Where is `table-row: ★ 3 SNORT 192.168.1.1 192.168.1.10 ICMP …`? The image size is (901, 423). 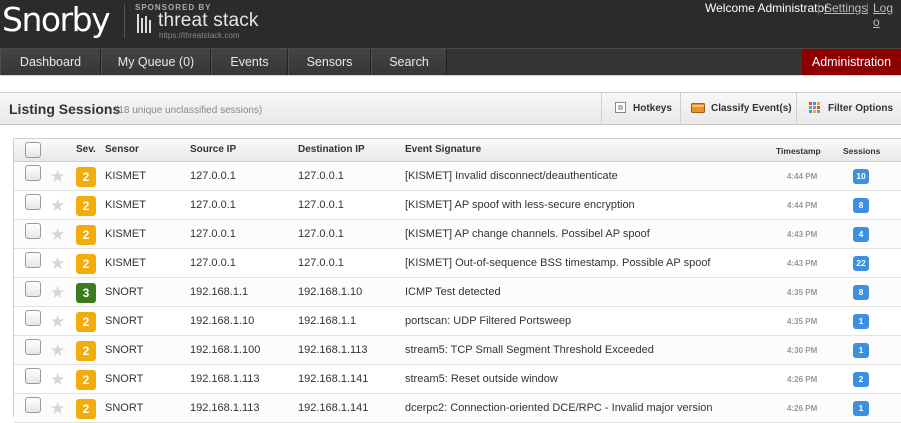 table-row: ★ 3 SNORT 192.168.1.1 192.168.1.10 ICMP … is located at coordinates (457, 292).